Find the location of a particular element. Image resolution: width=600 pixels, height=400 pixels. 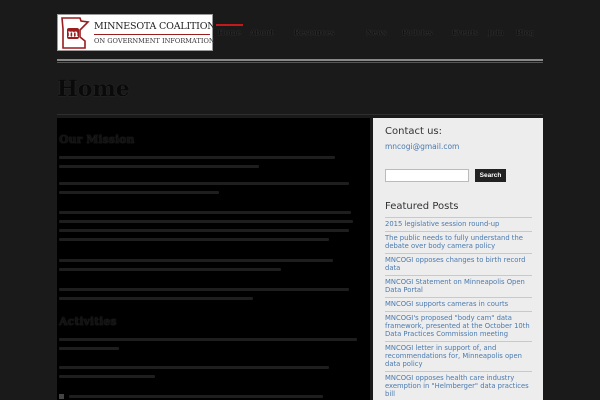

logo-mark-letter: m is located at coordinates (73, 34).